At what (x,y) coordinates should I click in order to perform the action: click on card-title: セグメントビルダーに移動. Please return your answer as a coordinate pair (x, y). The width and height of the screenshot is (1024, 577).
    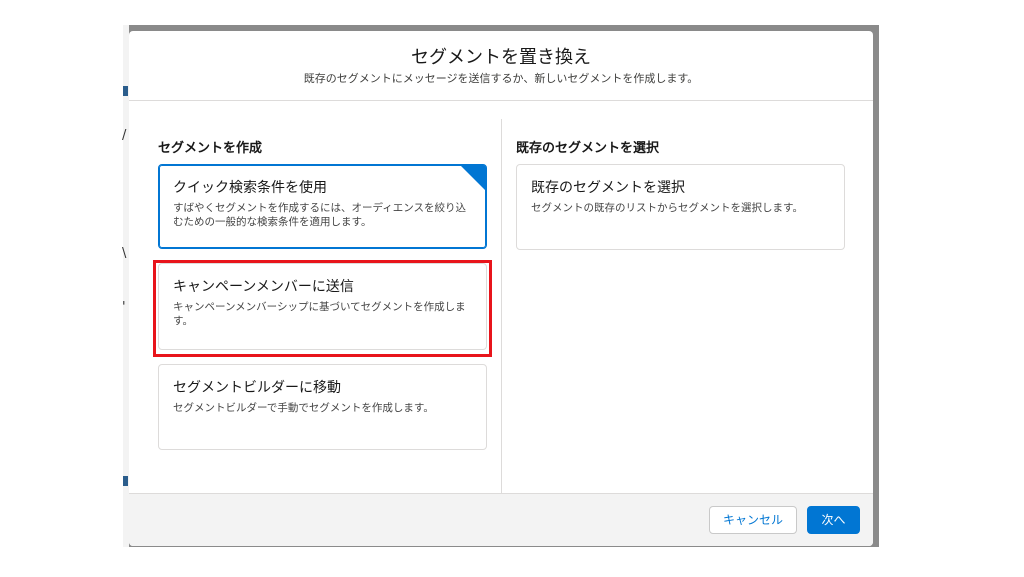
    Looking at the image, I should click on (257, 388).